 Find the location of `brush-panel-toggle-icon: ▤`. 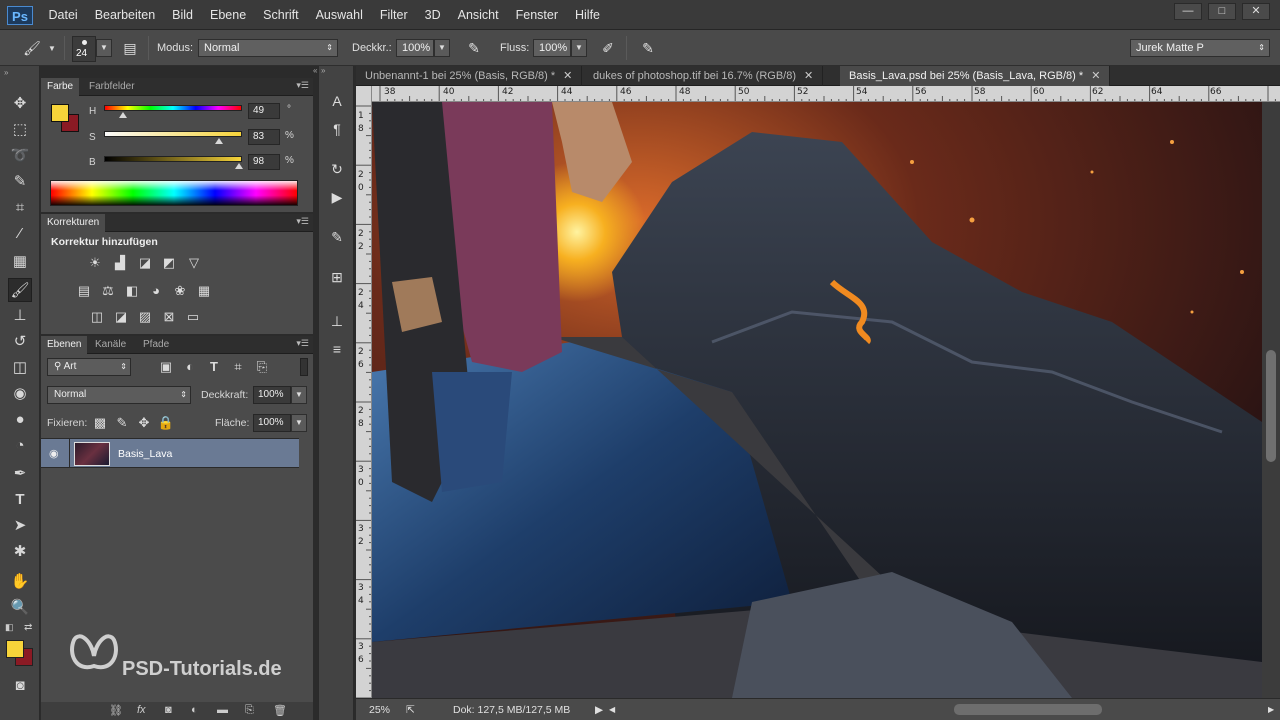

brush-panel-toggle-icon: ▤ is located at coordinates (130, 48).